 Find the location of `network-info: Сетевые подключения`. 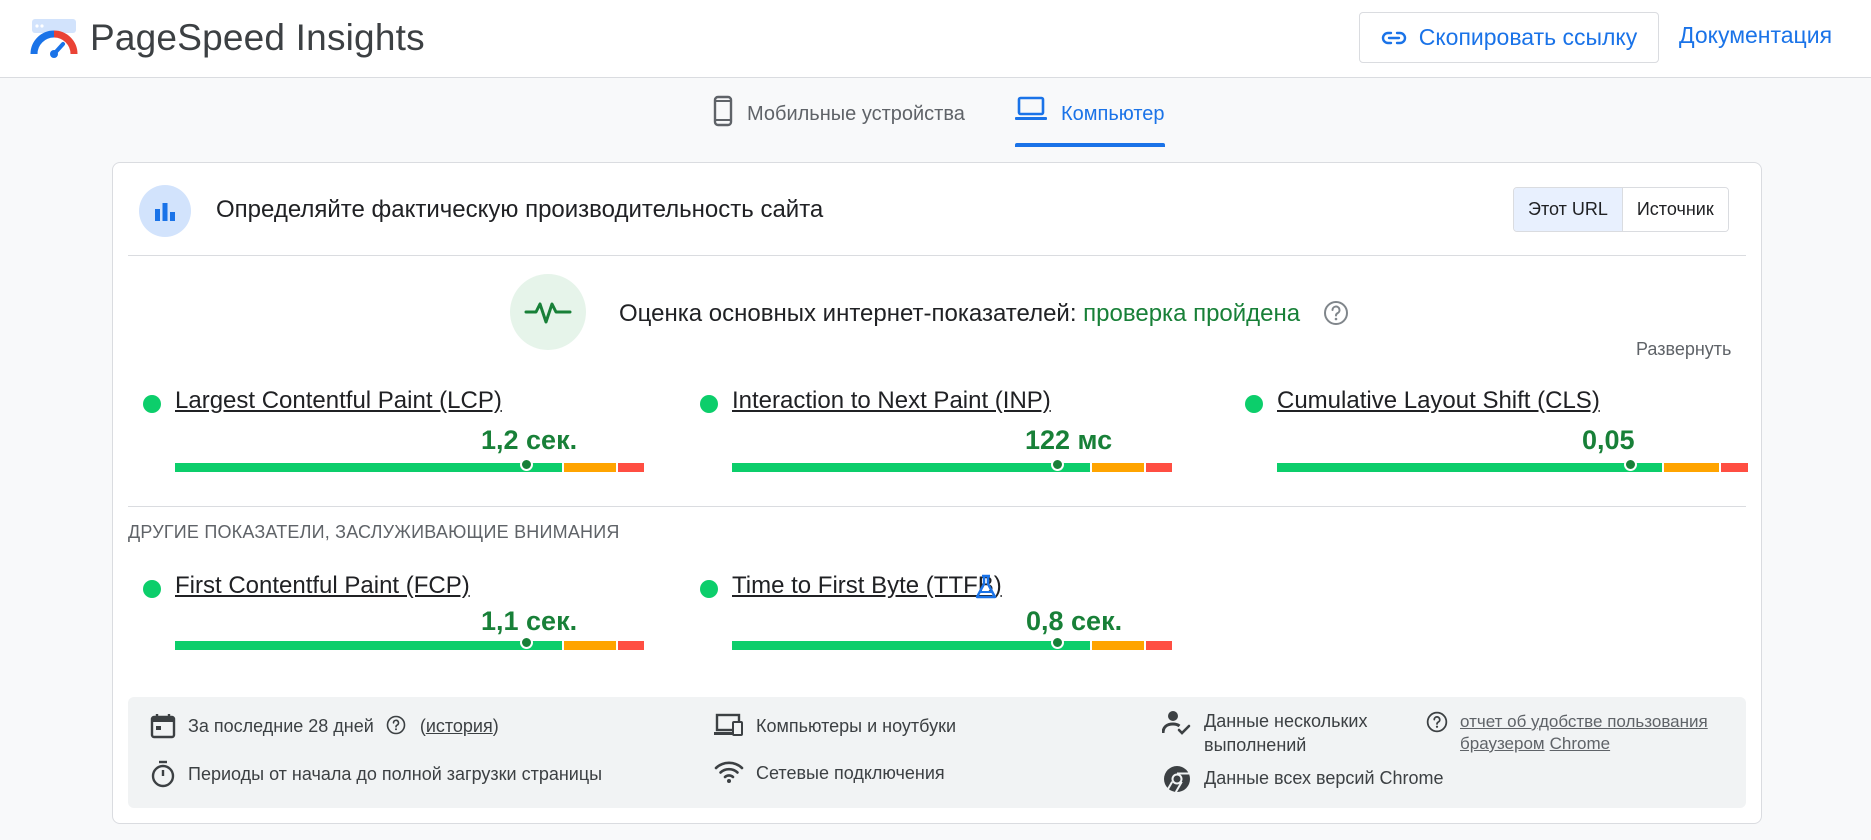

network-info: Сетевые подключения is located at coordinates (829, 772).